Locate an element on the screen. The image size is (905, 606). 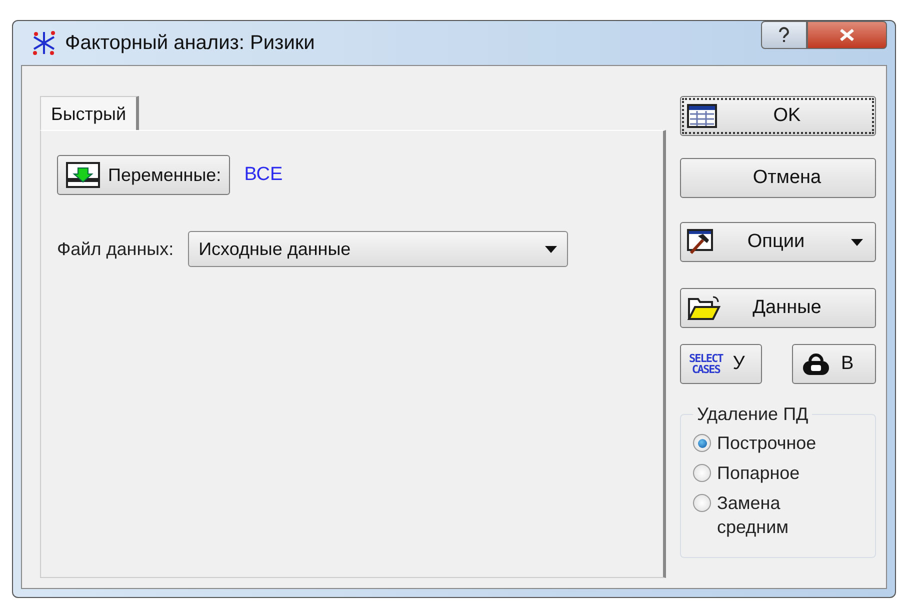
tab: Быстрый is located at coordinates (89, 113).